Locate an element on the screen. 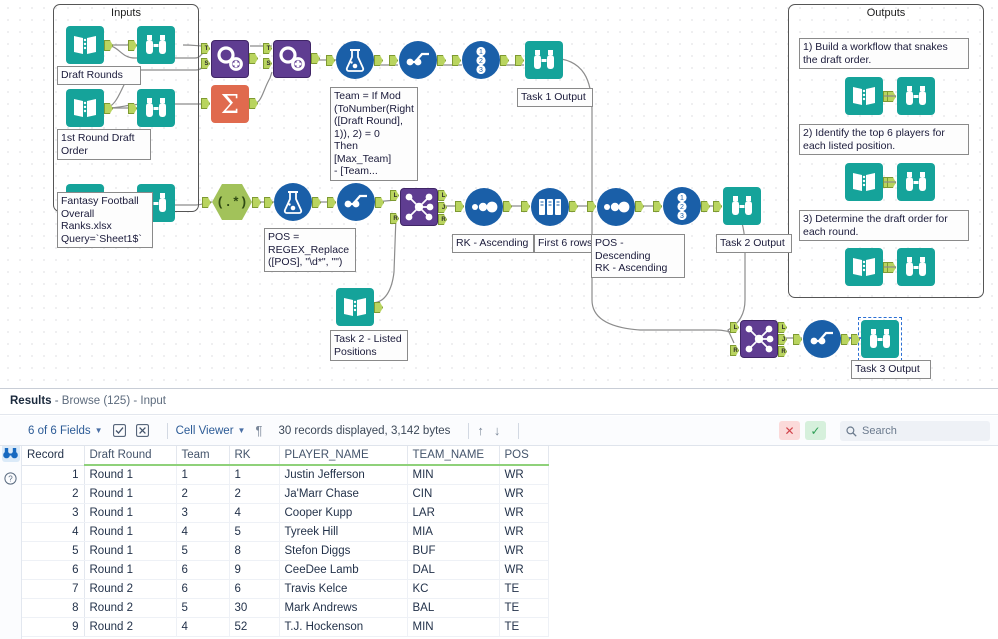  tool-formula-pos is located at coordinates (292, 202).